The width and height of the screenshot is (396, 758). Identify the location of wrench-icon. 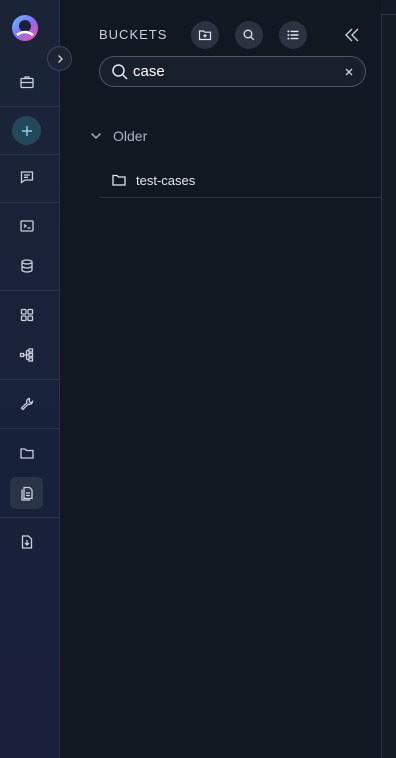
(26, 404).